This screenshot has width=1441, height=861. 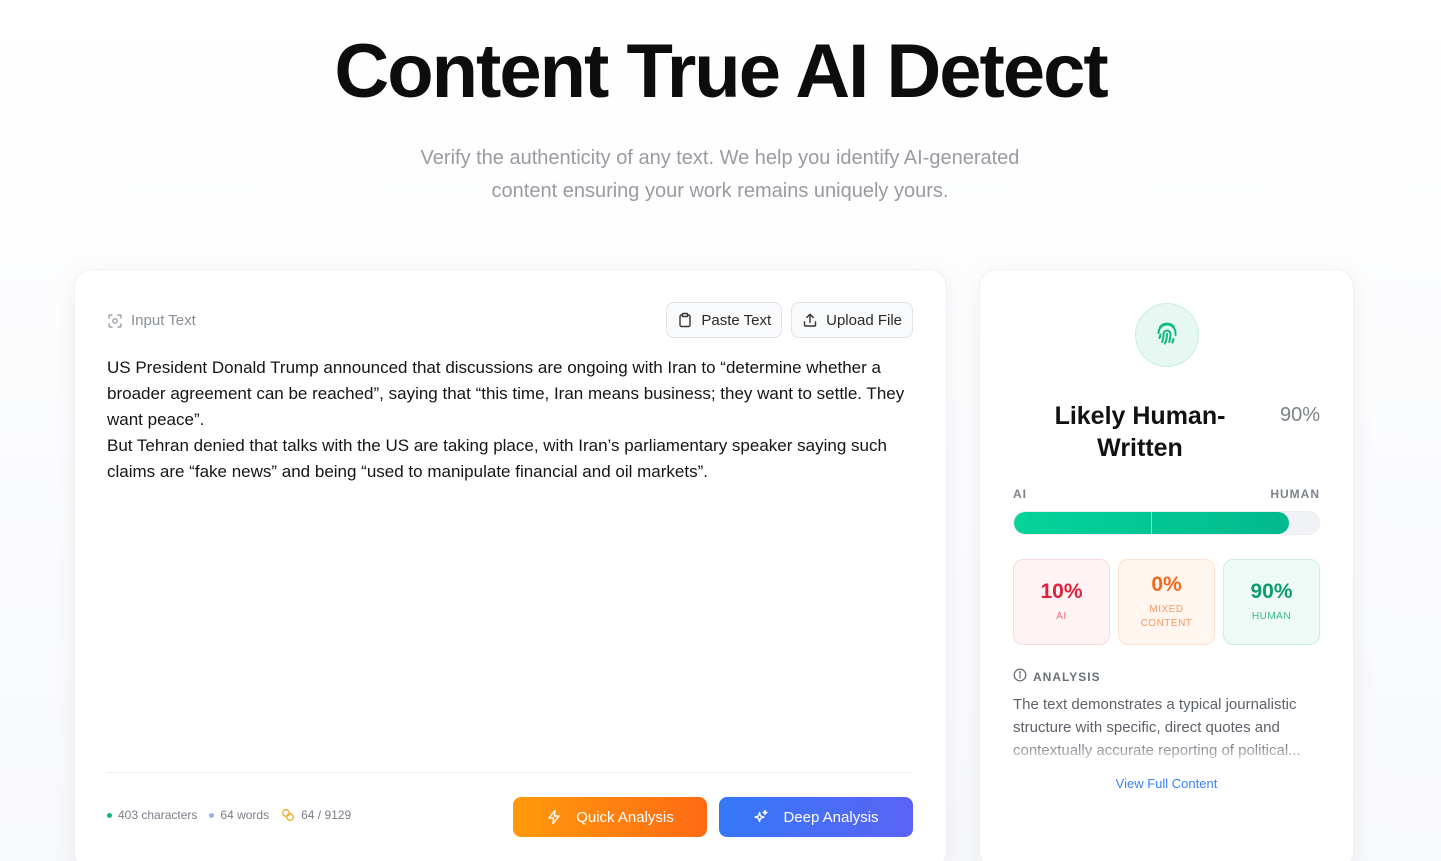 I want to click on text-stats: 403 characters 64 words 64 / 9129, so click(x=229, y=815).